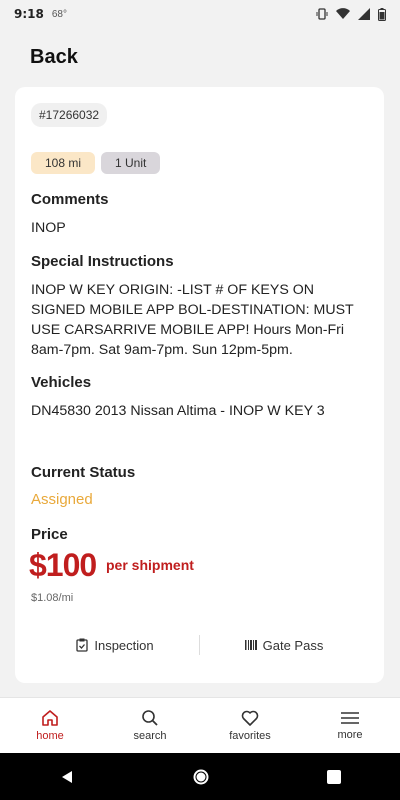 The height and width of the screenshot is (800, 400). I want to click on home-icon, so click(50, 718).